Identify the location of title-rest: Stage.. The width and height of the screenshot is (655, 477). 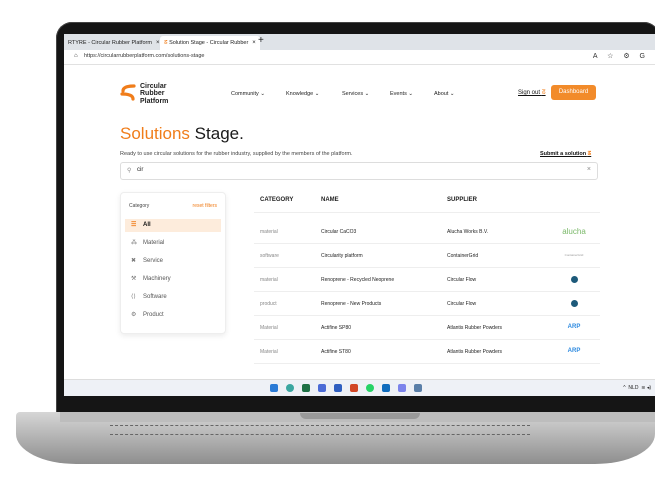
(219, 133).